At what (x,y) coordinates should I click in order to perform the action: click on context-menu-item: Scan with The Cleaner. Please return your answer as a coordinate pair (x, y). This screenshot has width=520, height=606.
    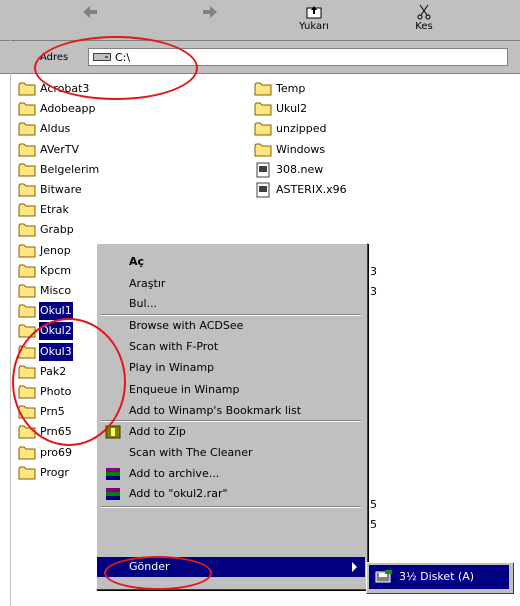
    Looking at the image, I should click on (231, 453).